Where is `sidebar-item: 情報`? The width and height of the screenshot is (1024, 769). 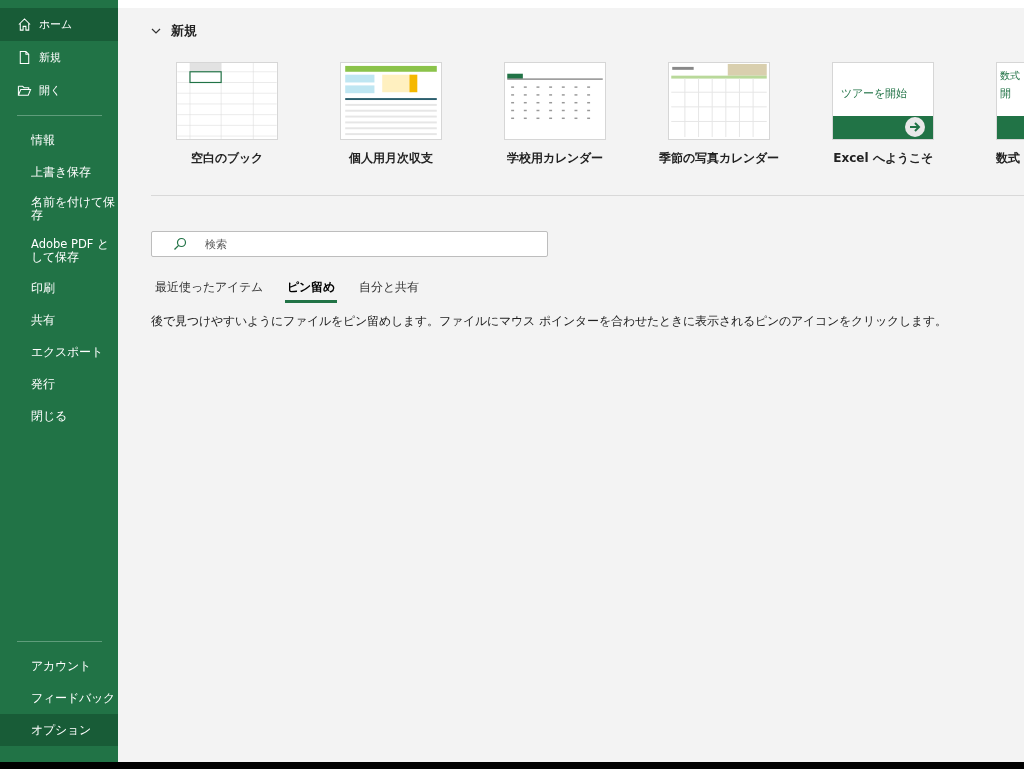 sidebar-item: 情報 is located at coordinates (59, 140).